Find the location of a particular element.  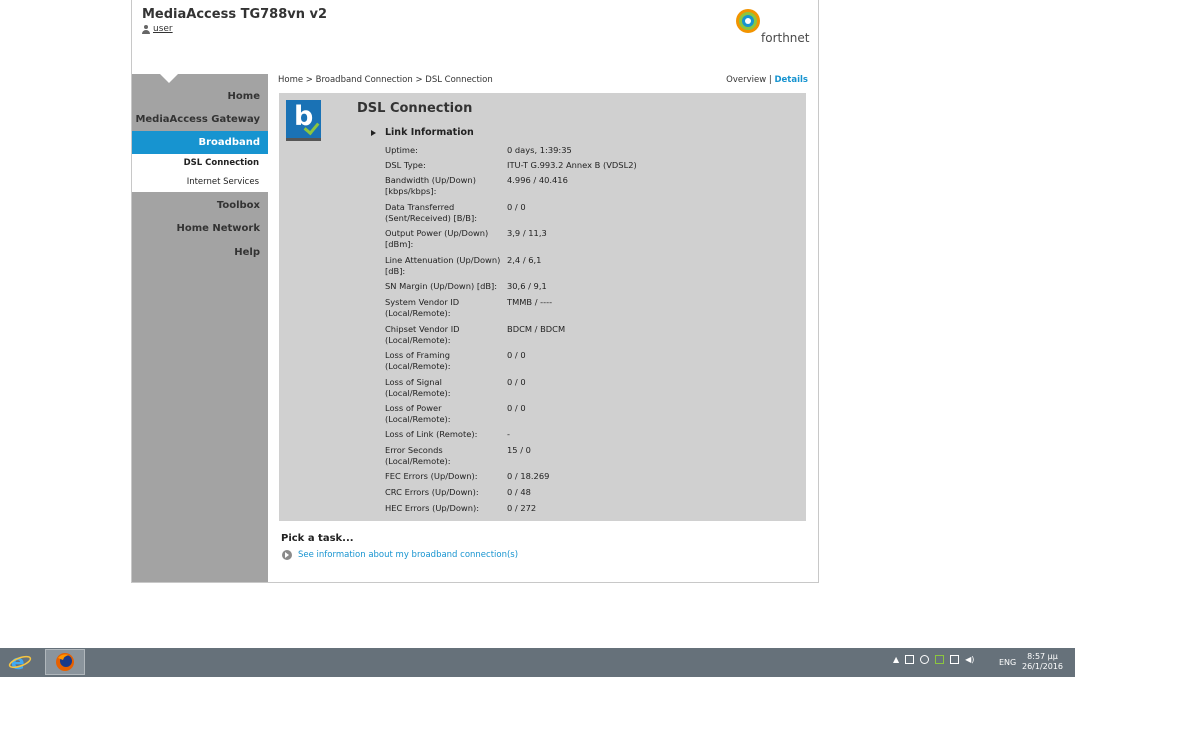

row-label: Loss of Signal (Local/Remote): is located at coordinates (418, 387).